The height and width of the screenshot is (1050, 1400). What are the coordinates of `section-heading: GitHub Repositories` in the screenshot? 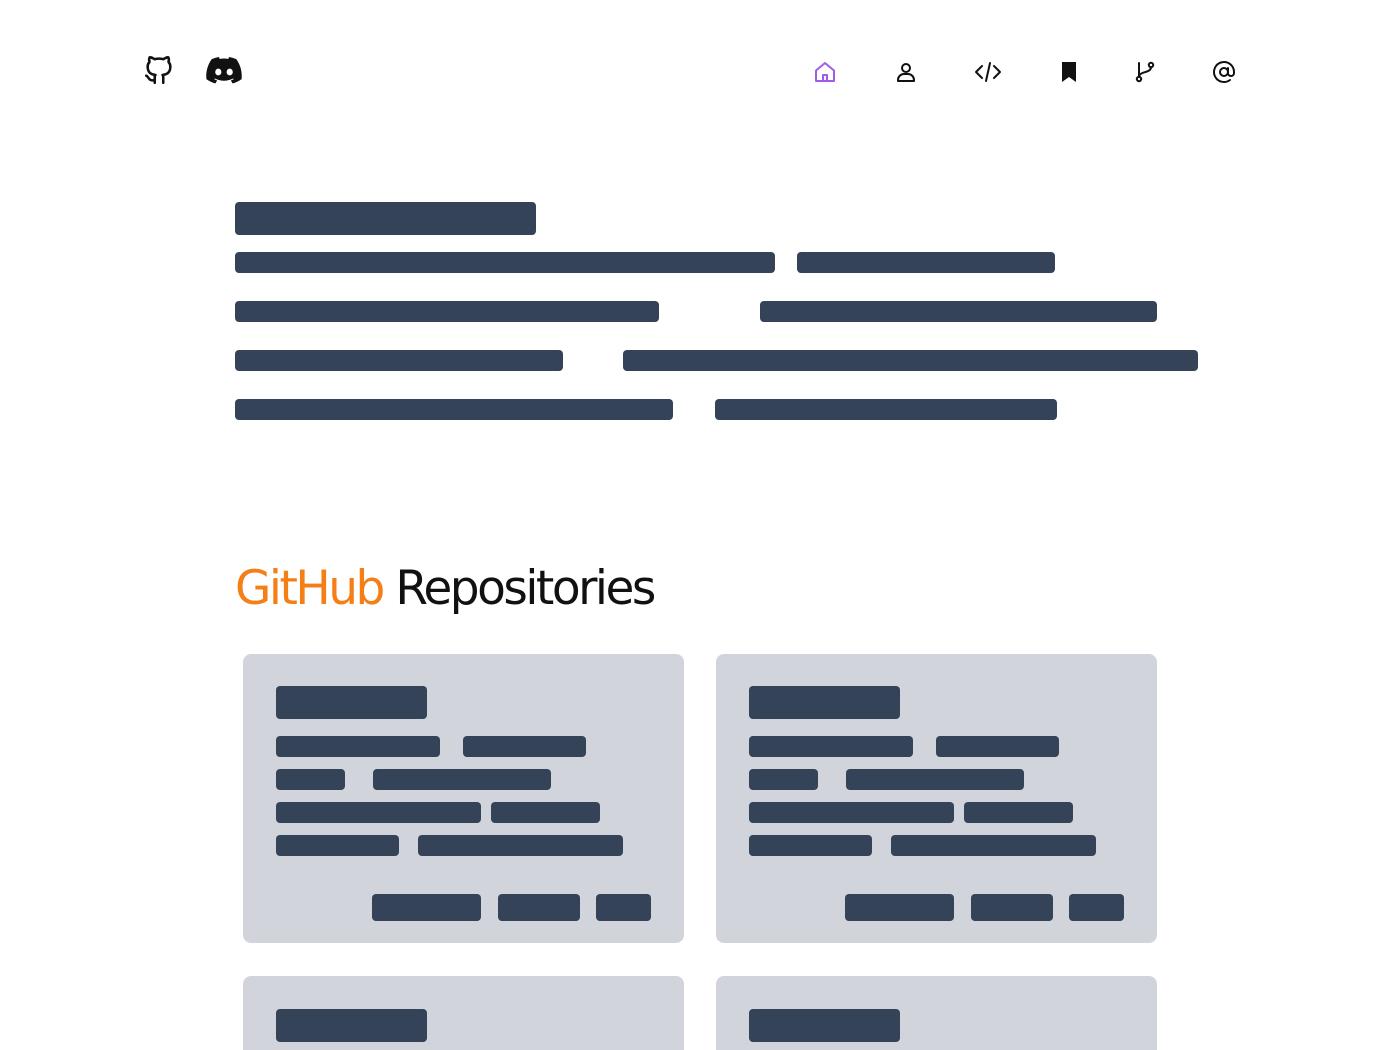 It's located at (445, 589).